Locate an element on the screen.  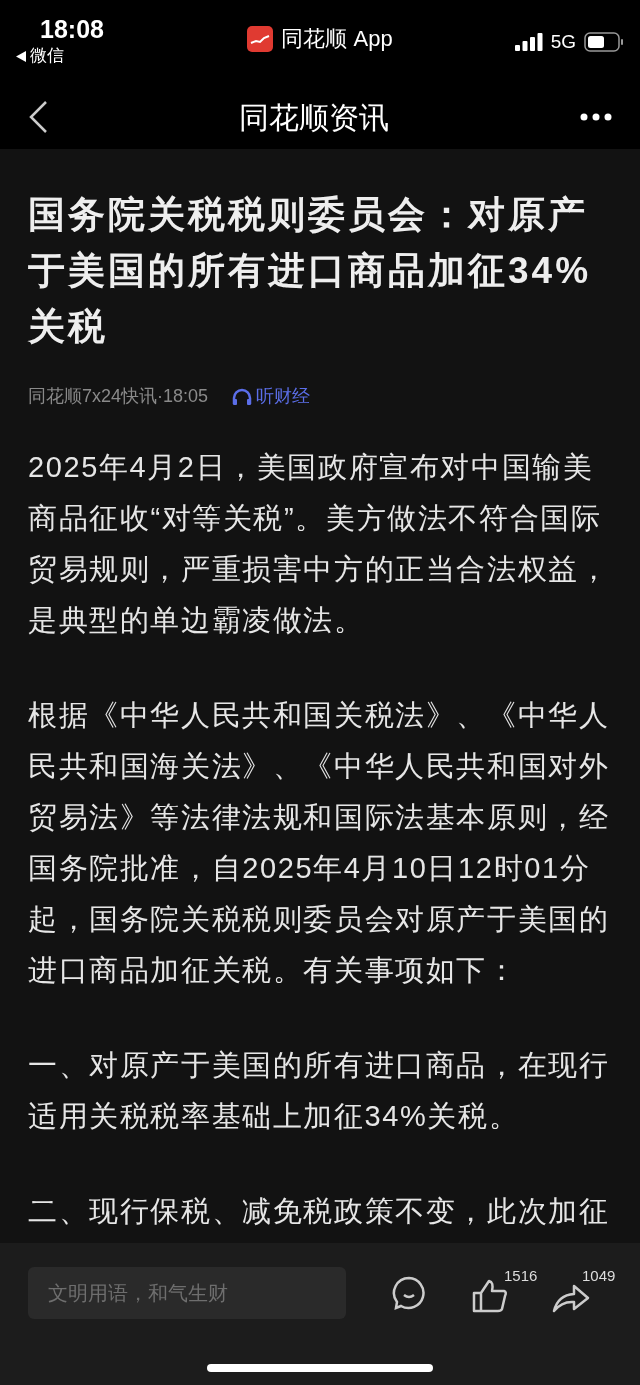
status-time: 18:08 is located at coordinates (72, 29).